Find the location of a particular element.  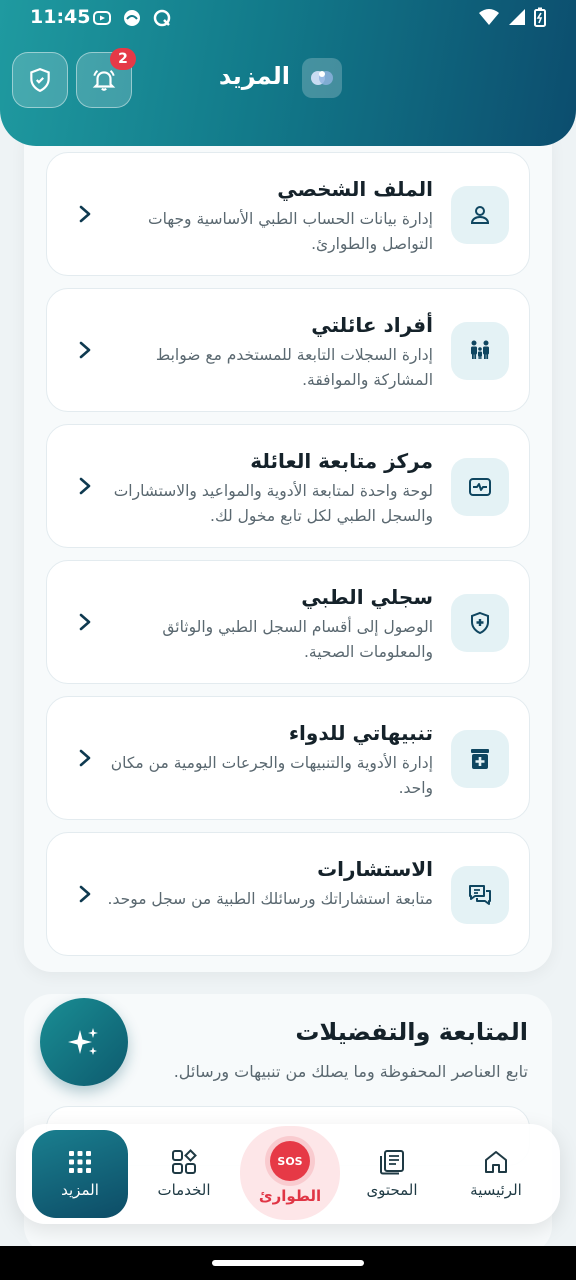

nav-more: المزيد is located at coordinates (80, 1174).